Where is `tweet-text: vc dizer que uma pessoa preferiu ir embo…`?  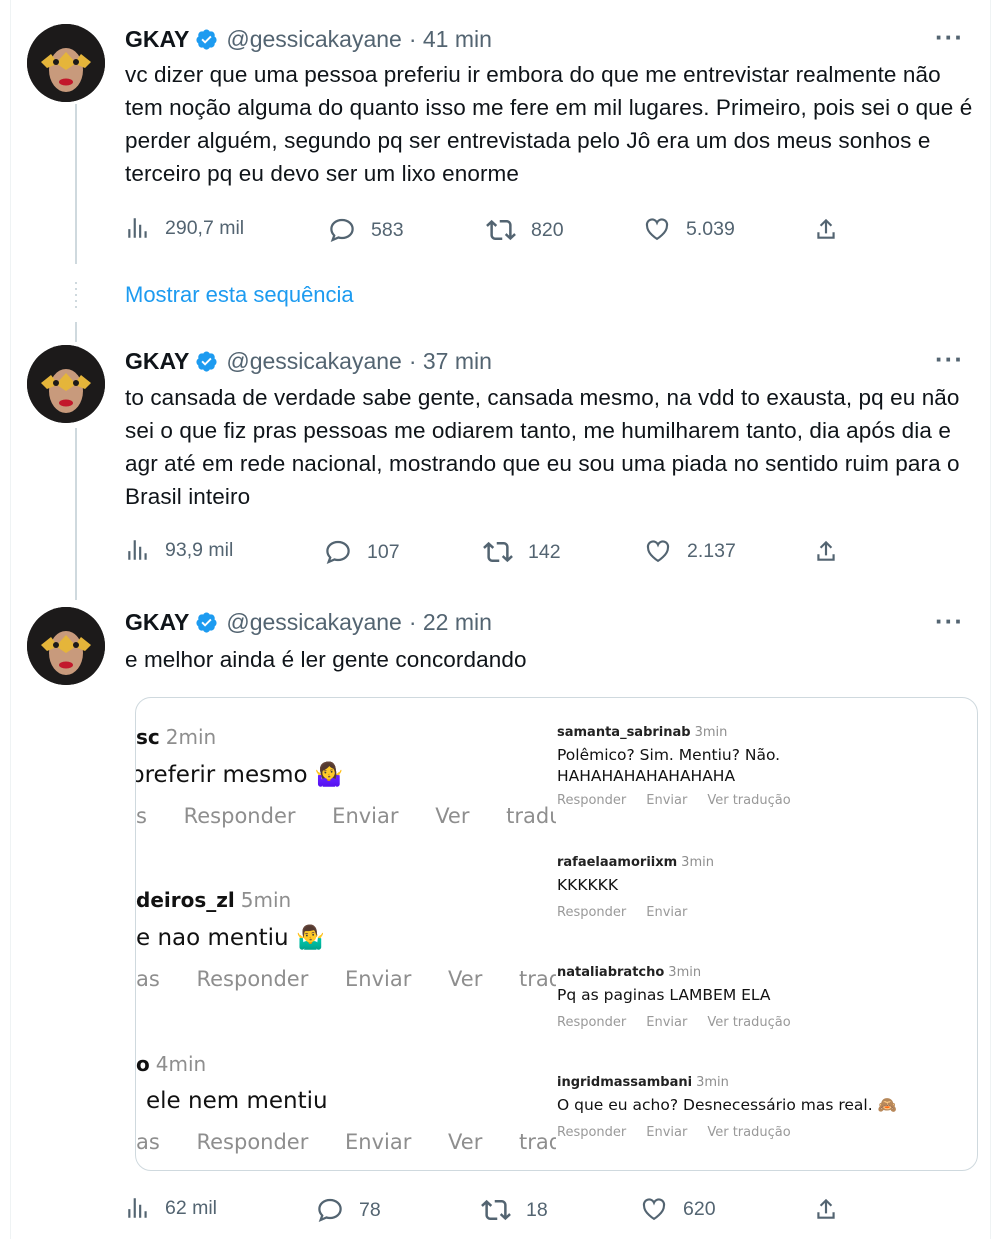
tweet-text: vc dizer que uma pessoa preferiu ir embo… is located at coordinates (549, 124).